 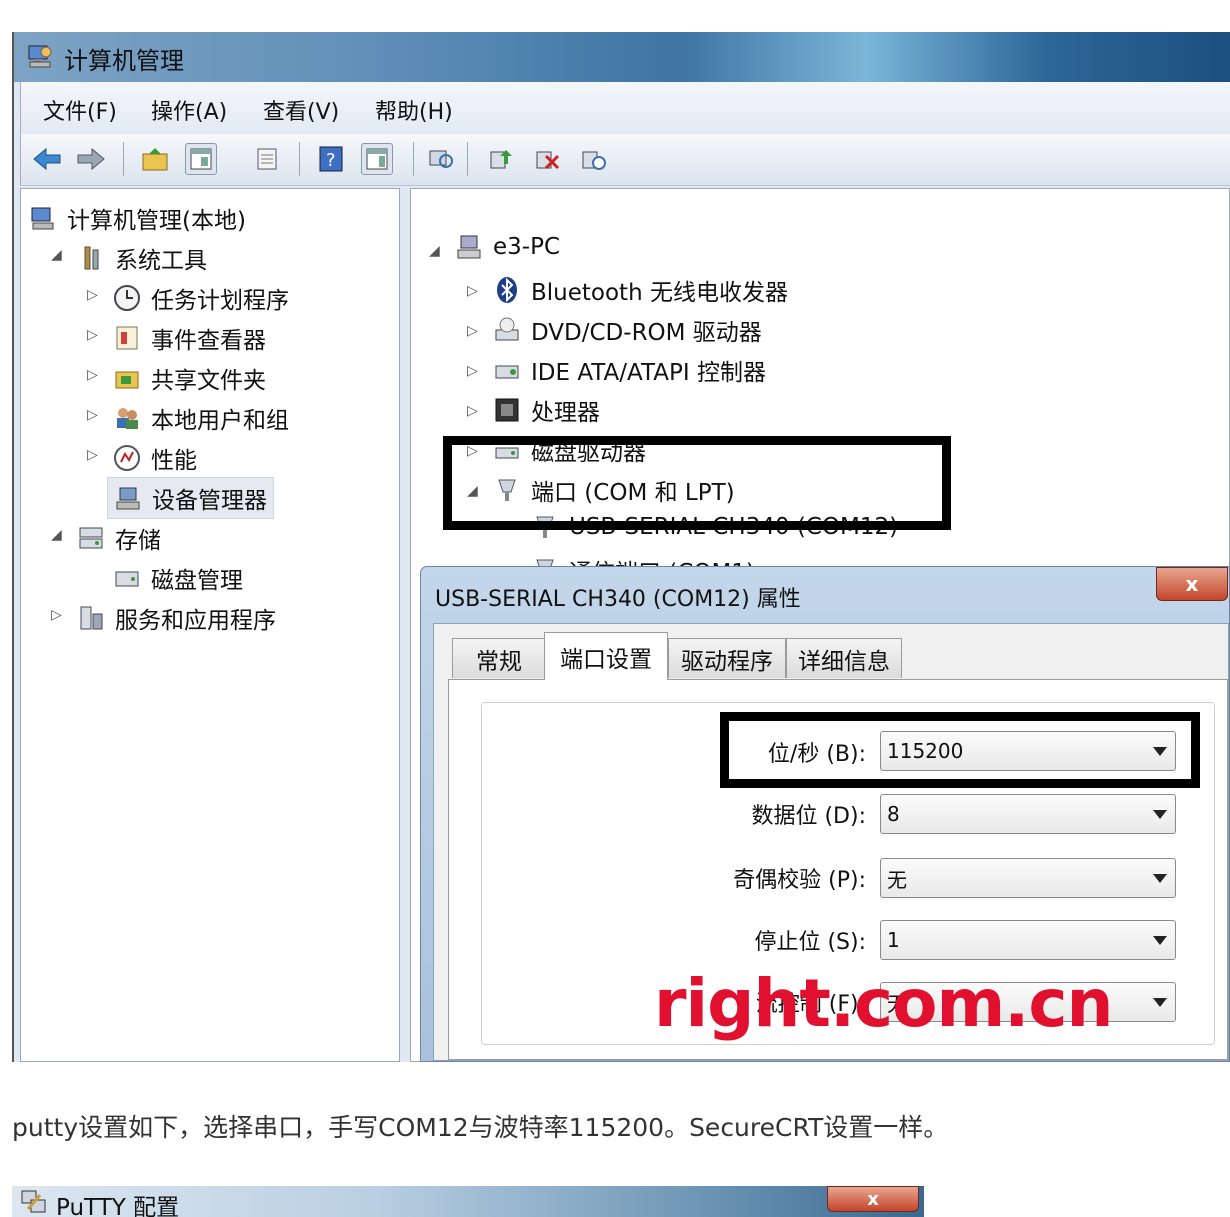 I want to click on action-pane-icon, so click(x=377, y=159).